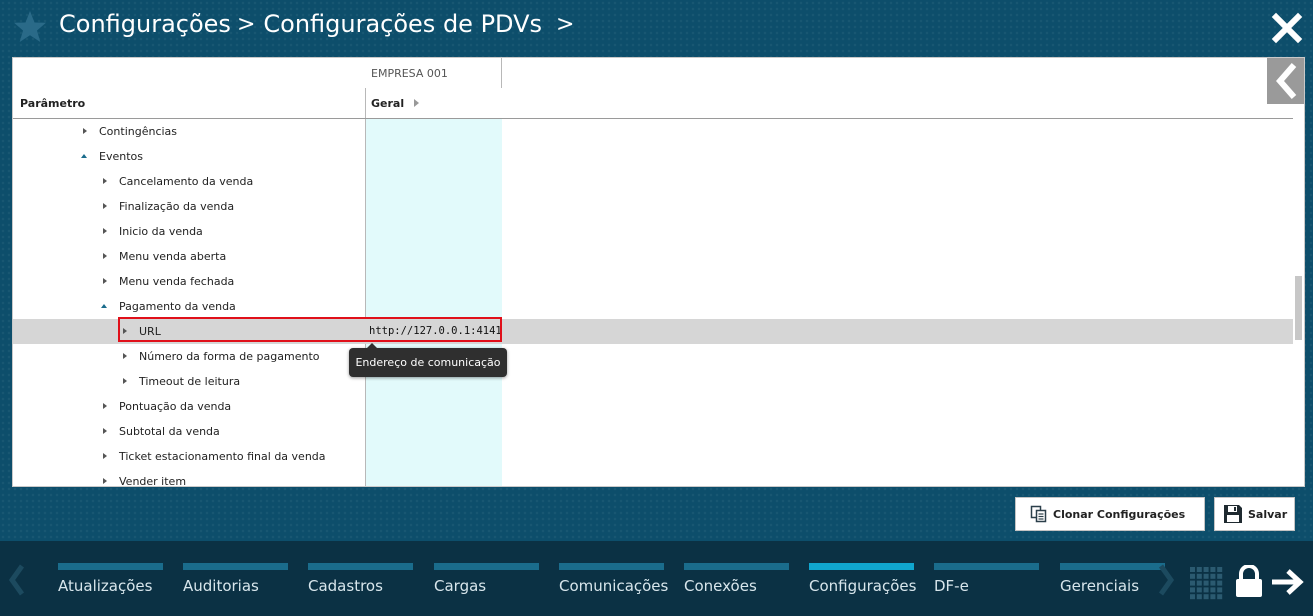  I want to click on tree-row-label: Contingências, so click(138, 131).